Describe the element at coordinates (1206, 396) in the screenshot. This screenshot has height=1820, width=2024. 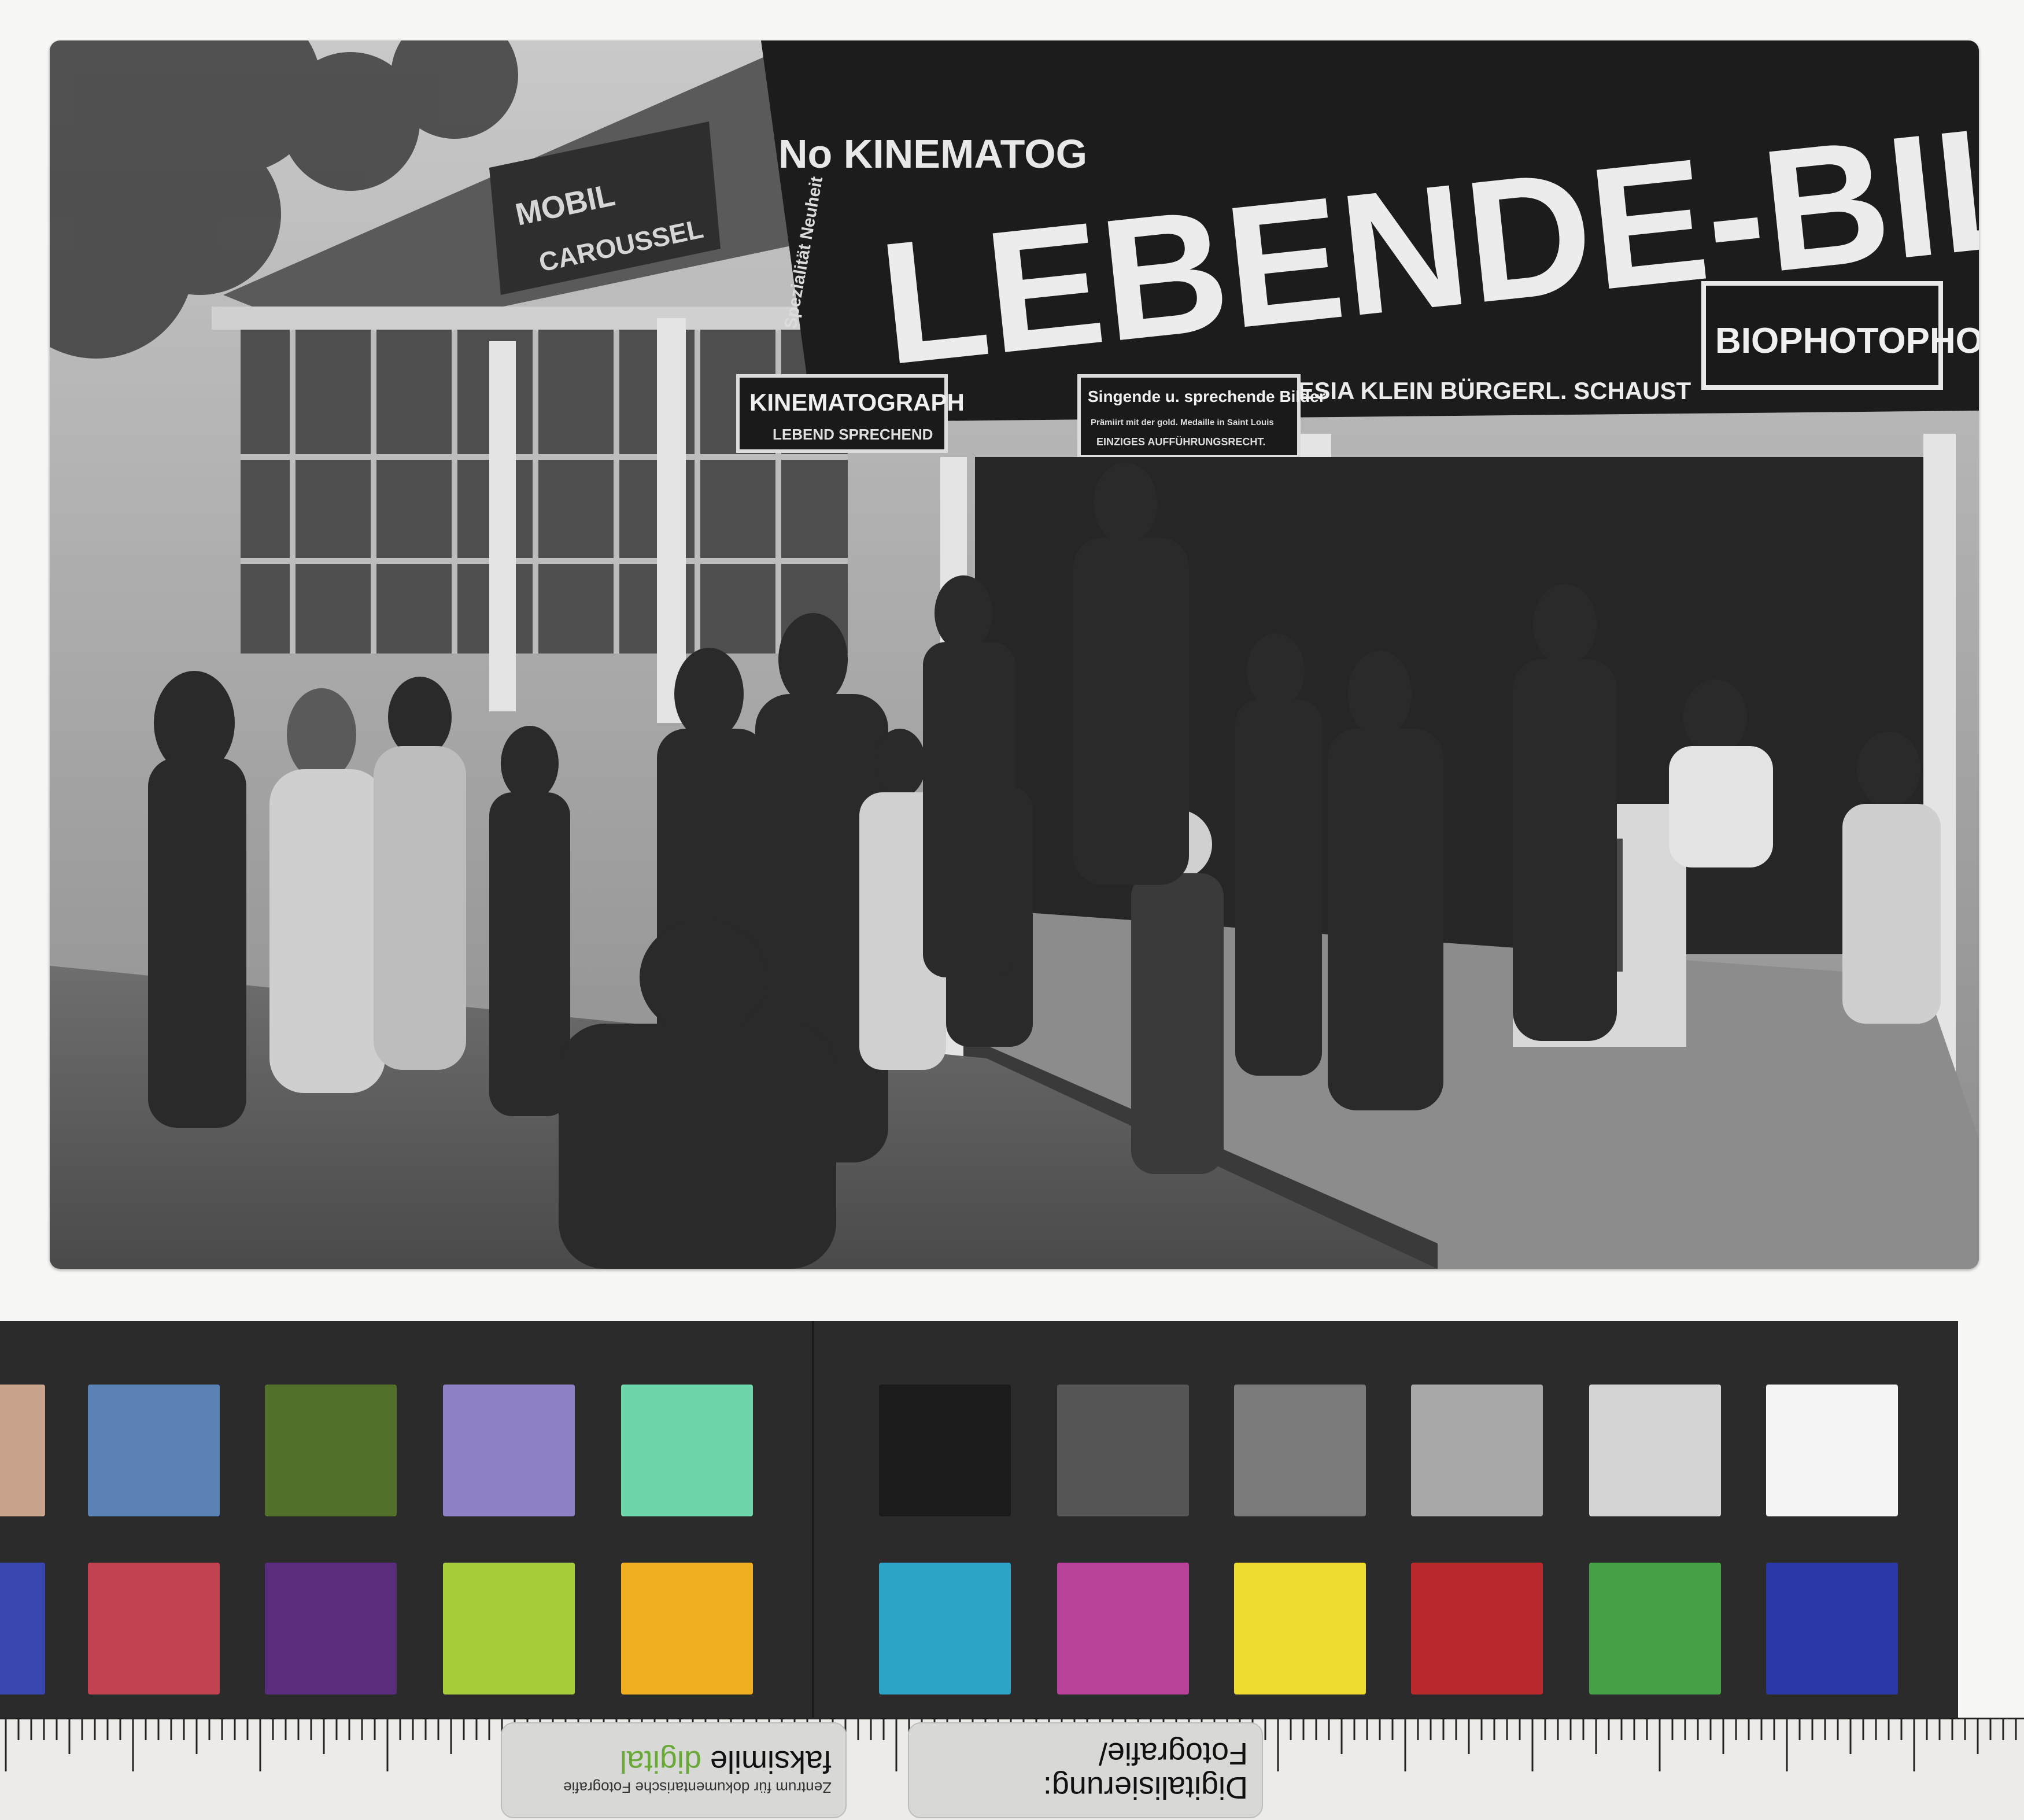
I see `sign-singende-1: Singende u. sprechende Bilder` at that location.